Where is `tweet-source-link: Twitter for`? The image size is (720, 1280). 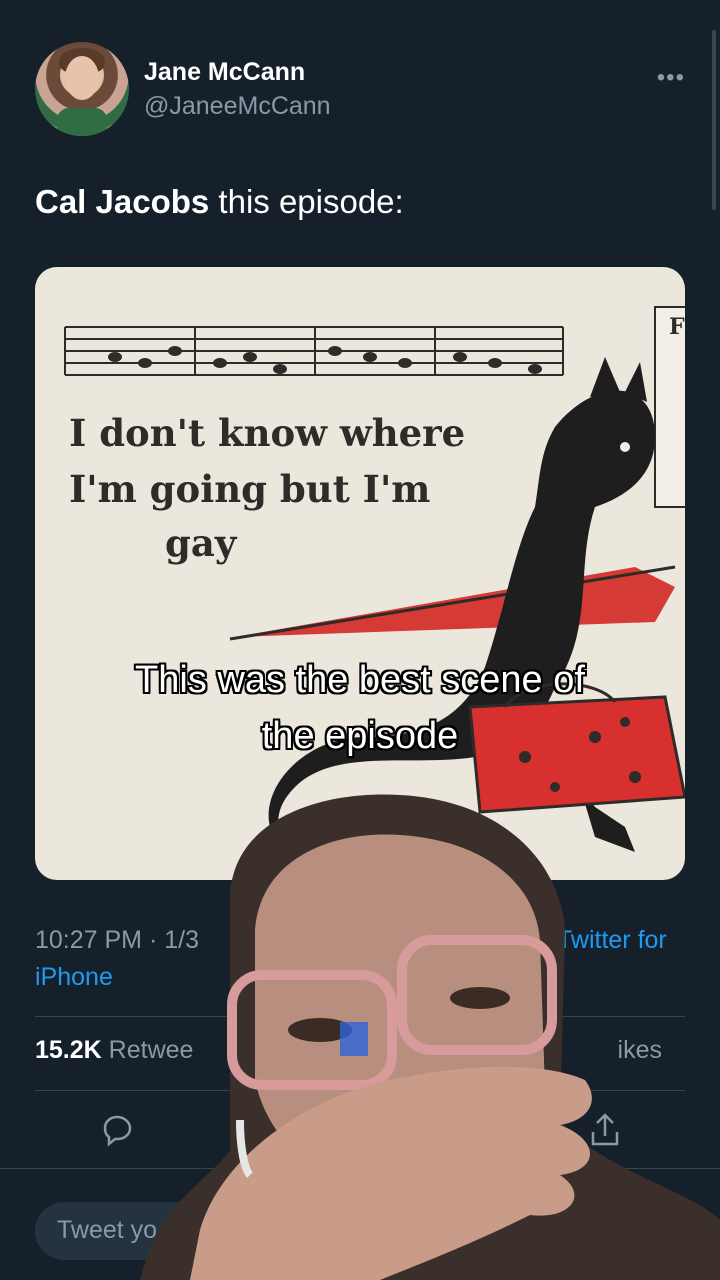
tweet-source-link: Twitter for is located at coordinates (612, 940).